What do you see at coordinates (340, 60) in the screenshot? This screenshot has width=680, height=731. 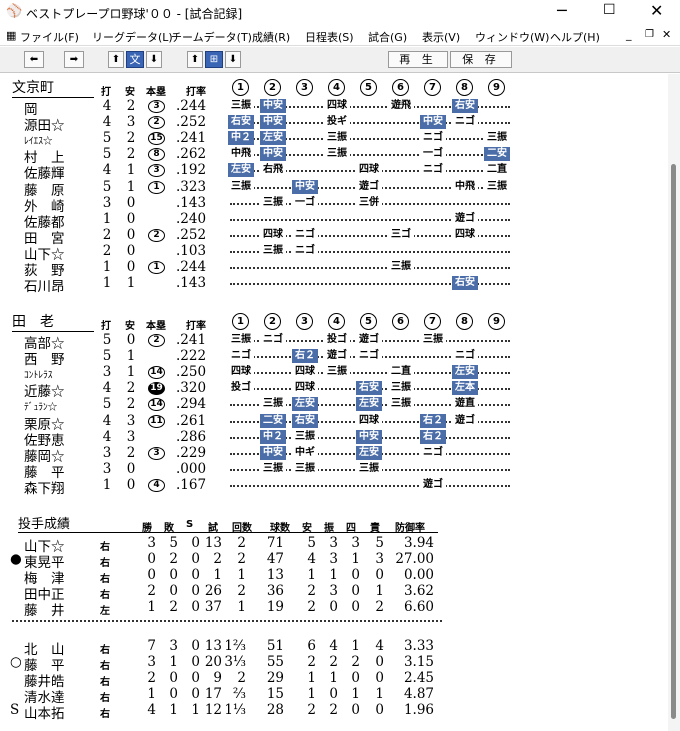 I see `toolbar: ⬅ ➡ ⬆ 文 ⬇ ⬆ ⊞ ⬇ 再 生 保 存` at bounding box center [340, 60].